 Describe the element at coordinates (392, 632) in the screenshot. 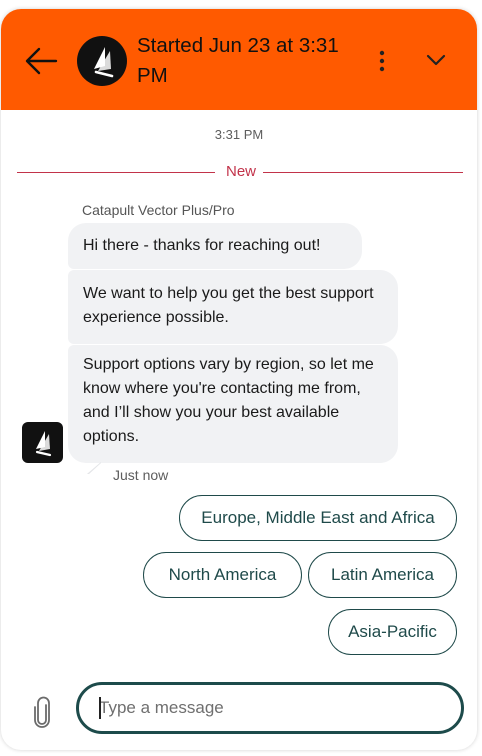

I see `option-asia-pacific-button: Asia-Pacific` at that location.